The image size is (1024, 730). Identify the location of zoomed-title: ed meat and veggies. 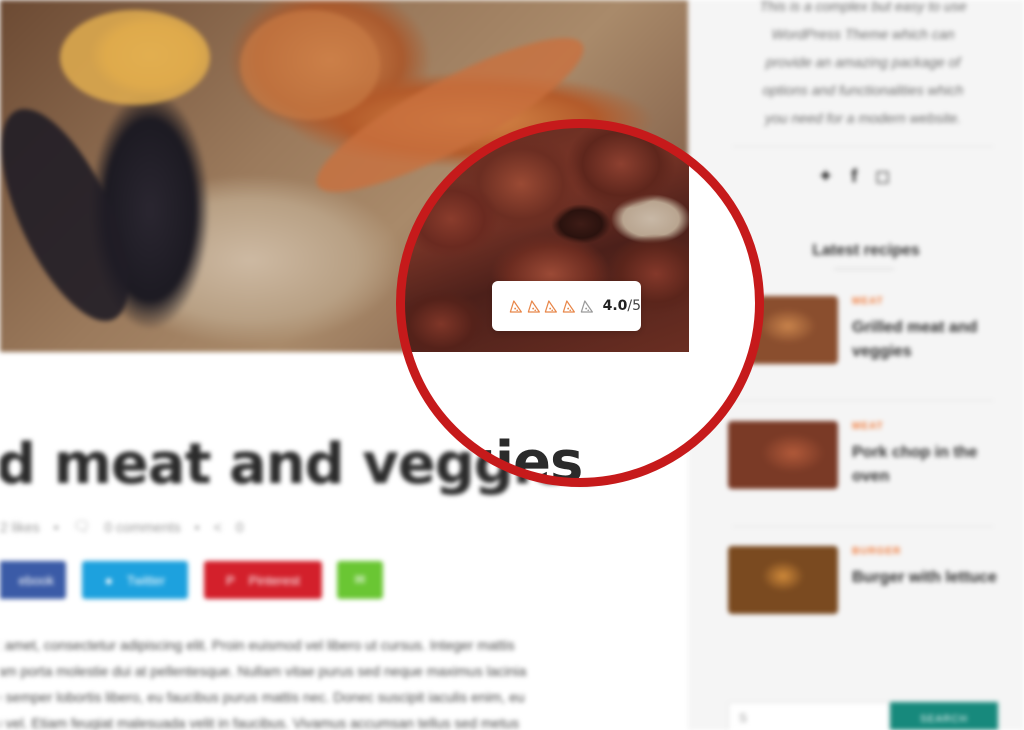
(580, 452).